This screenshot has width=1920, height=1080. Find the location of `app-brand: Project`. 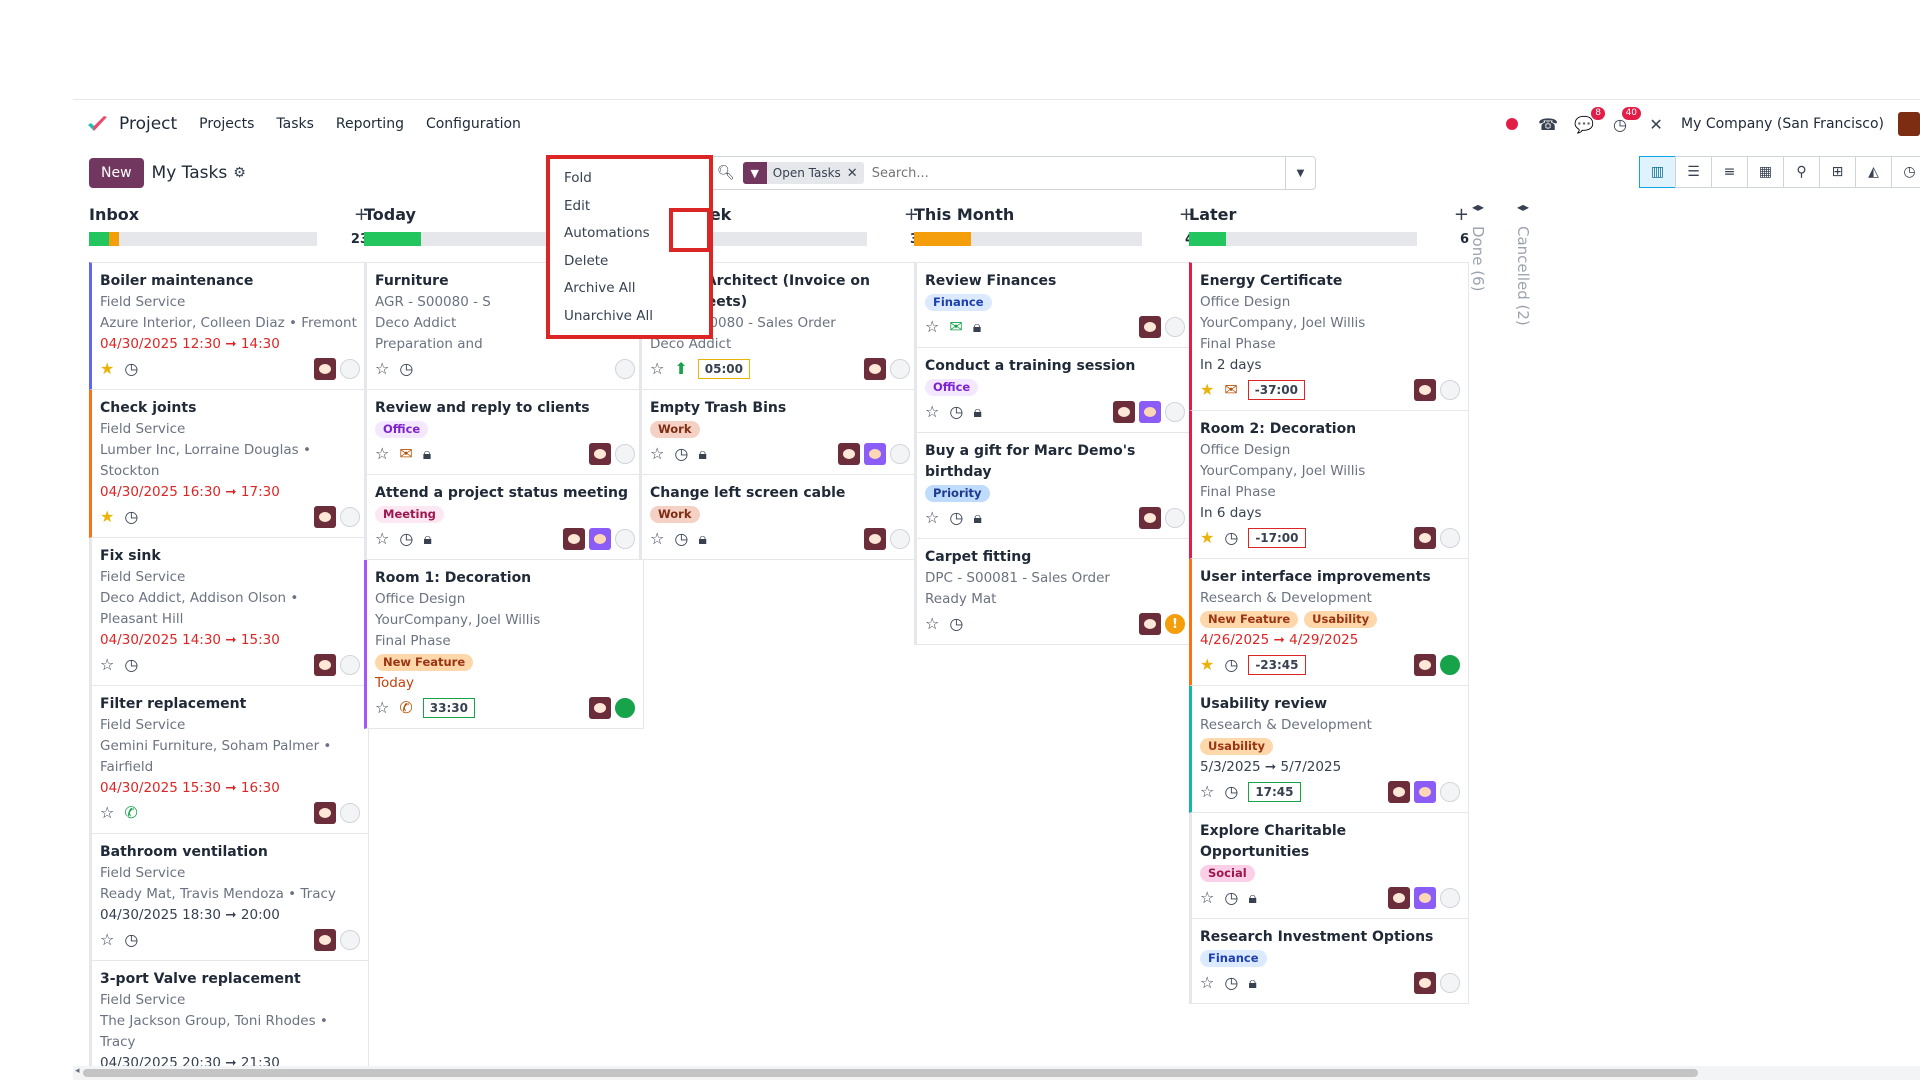

app-brand: Project is located at coordinates (132, 124).